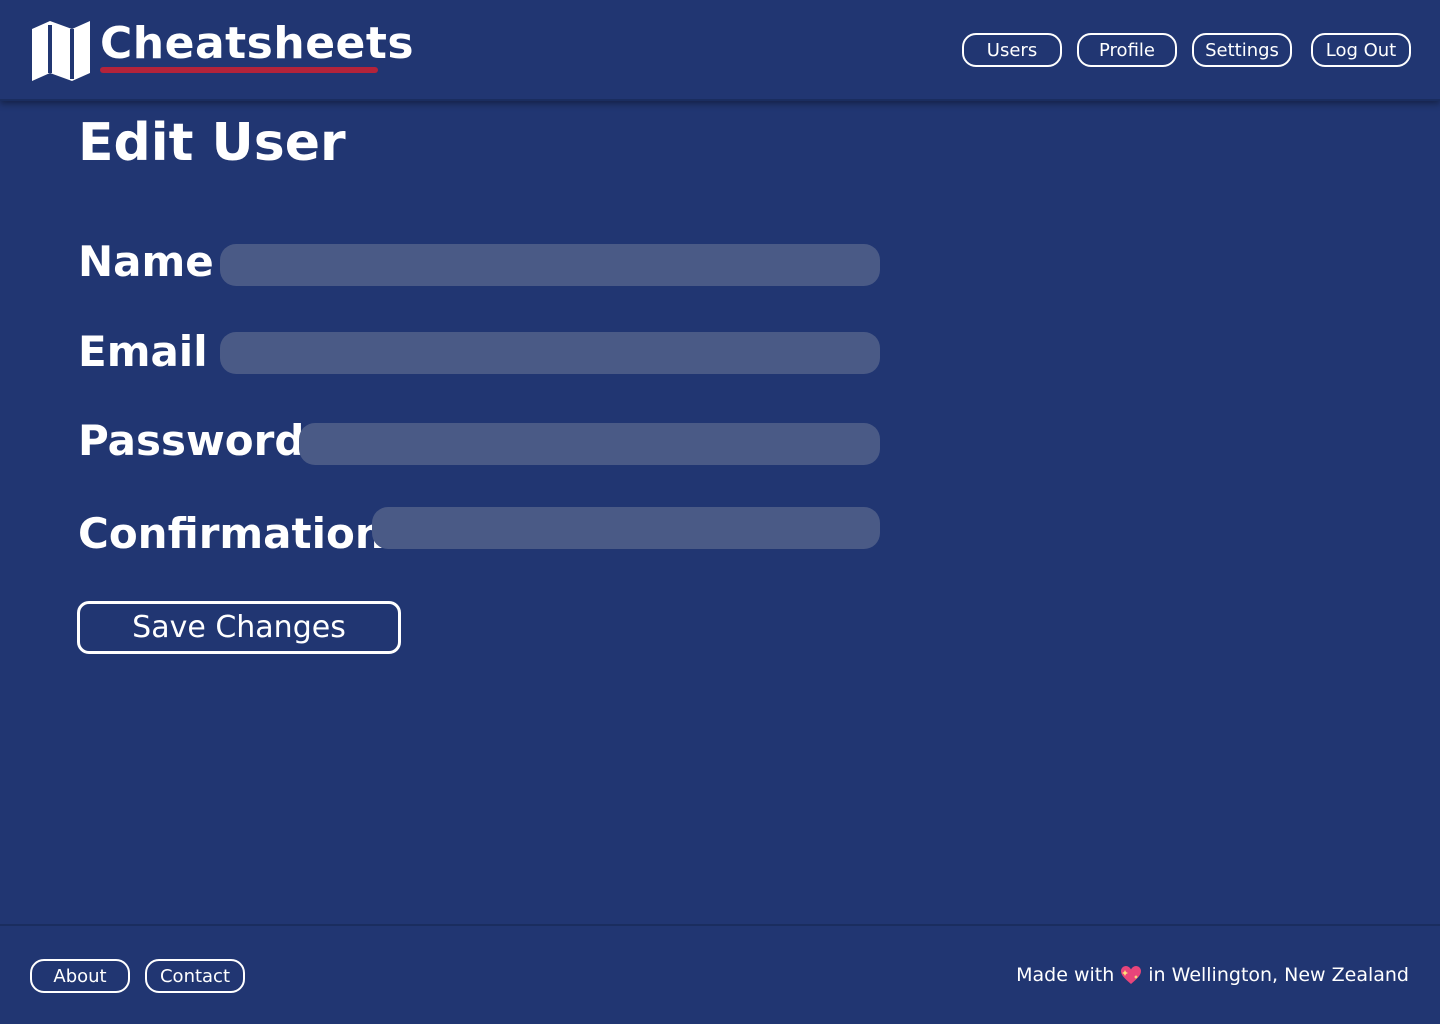 The height and width of the screenshot is (1024, 1440). Describe the element at coordinates (1186, 50) in the screenshot. I see `top-nav: Users Profile Settings Log Out` at that location.